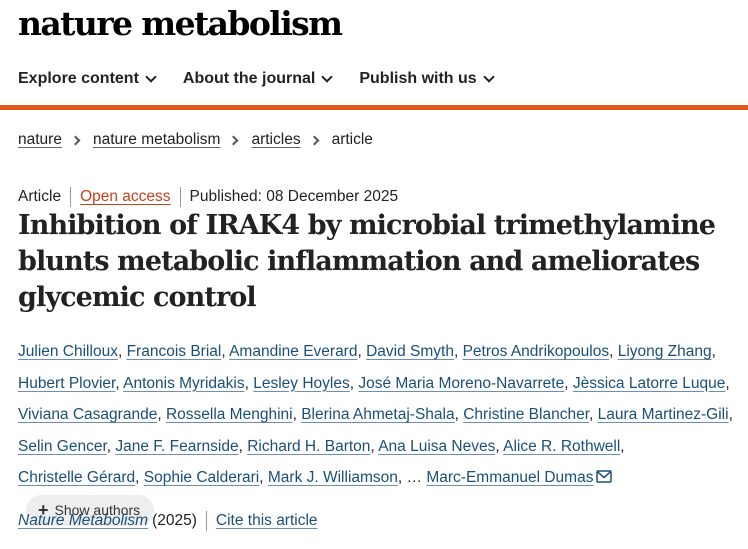  I want to click on author-link: Rossella Menghini, so click(229, 414).